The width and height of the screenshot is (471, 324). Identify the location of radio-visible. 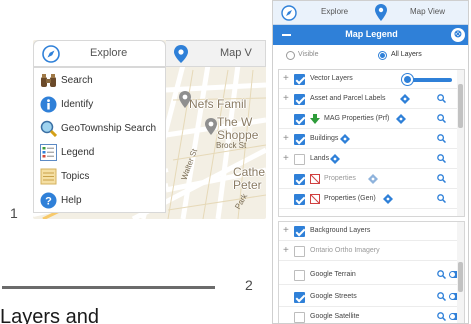
(290, 55).